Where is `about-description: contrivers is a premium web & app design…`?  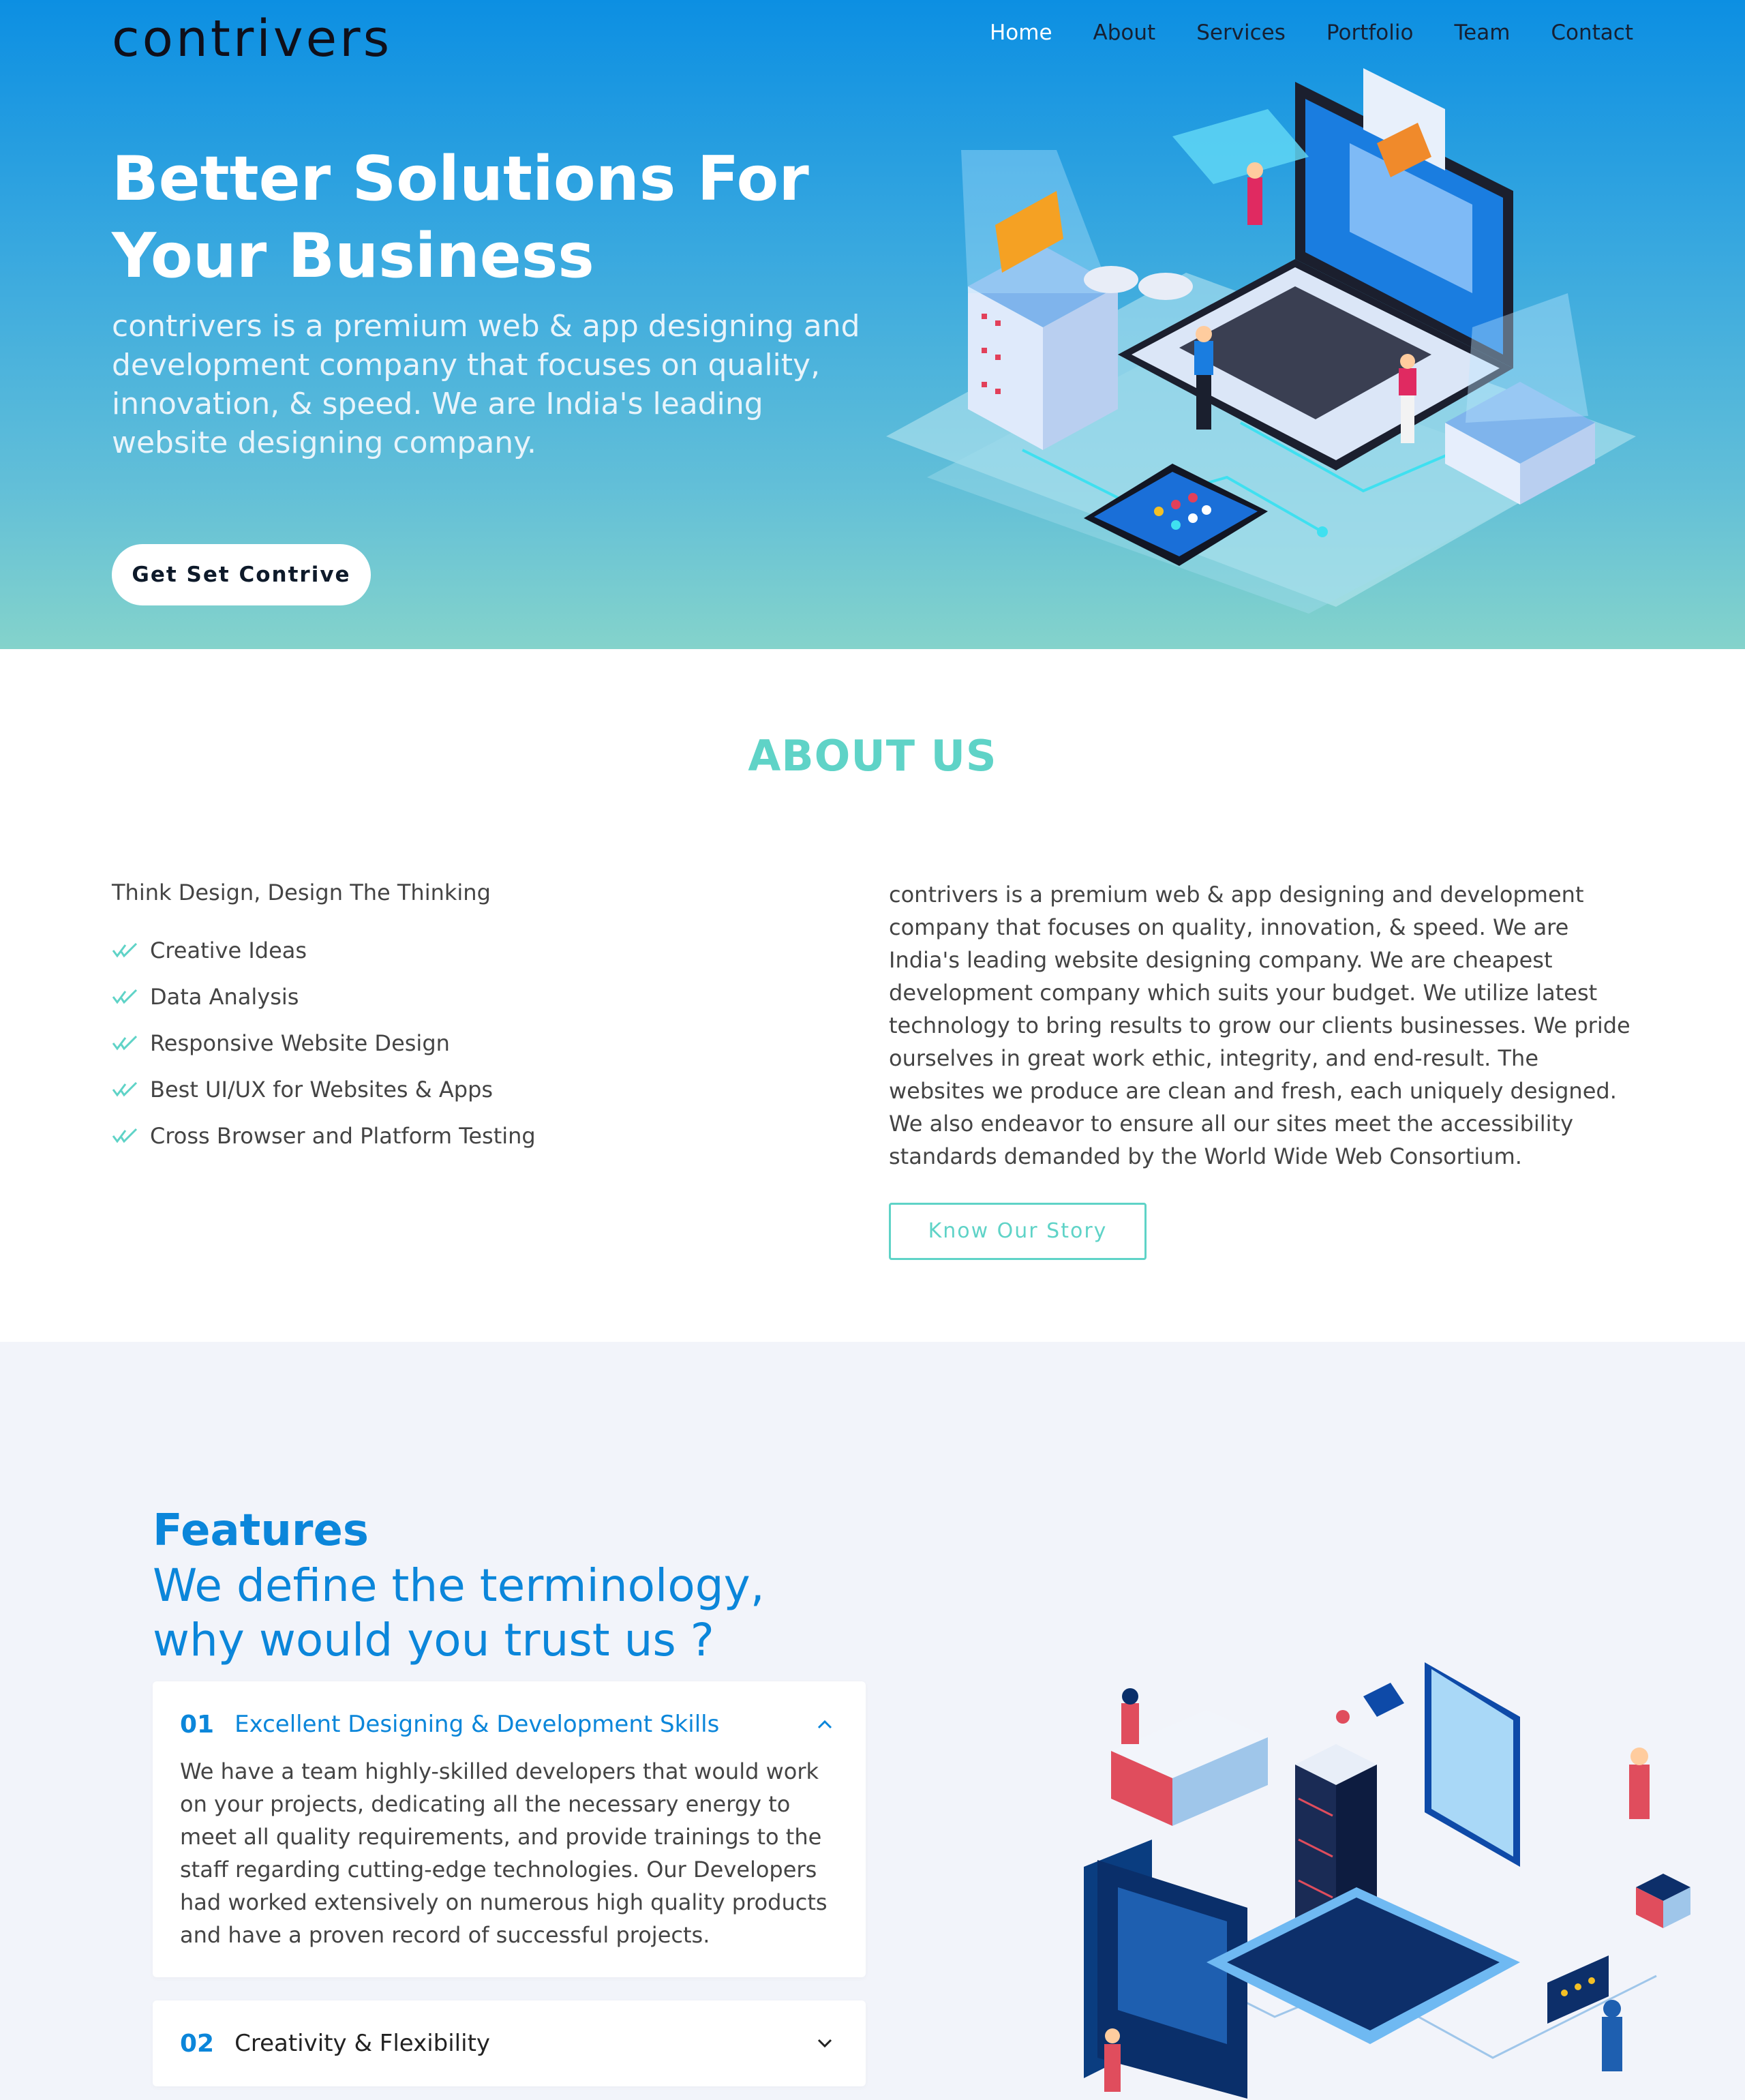 about-description: contrivers is a premium web & app design… is located at coordinates (1259, 1025).